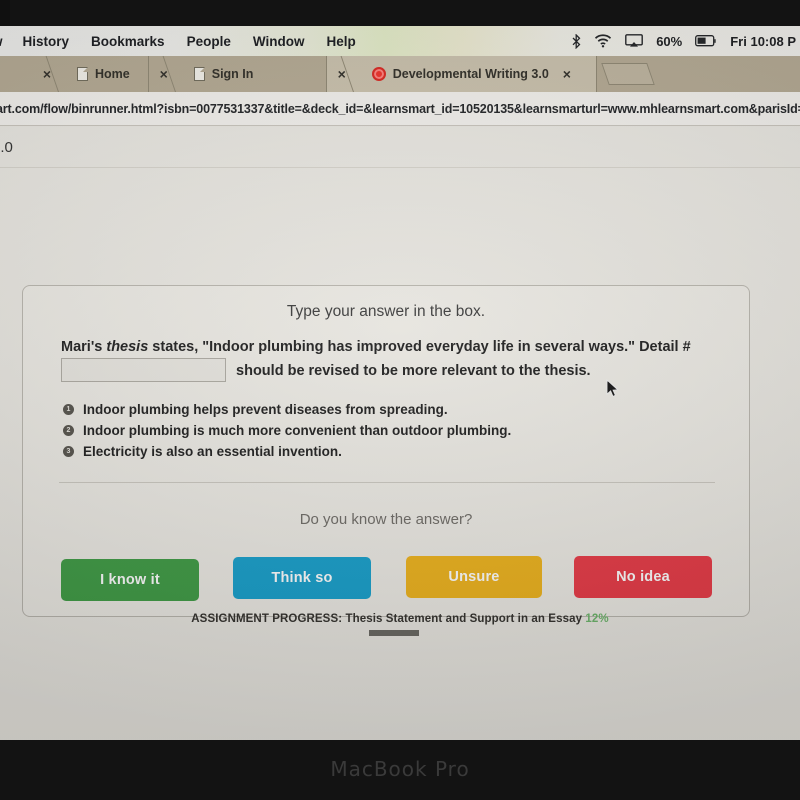  What do you see at coordinates (339, 370) in the screenshot?
I see `prompt-text-3: should be revised to be more` at bounding box center [339, 370].